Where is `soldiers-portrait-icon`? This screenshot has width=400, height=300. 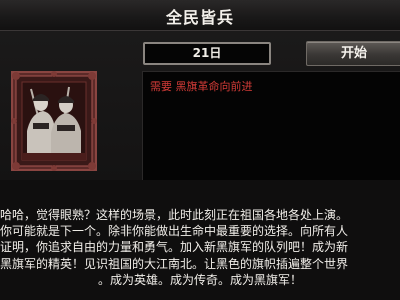 soldiers-portrait-icon is located at coordinates (54, 121).